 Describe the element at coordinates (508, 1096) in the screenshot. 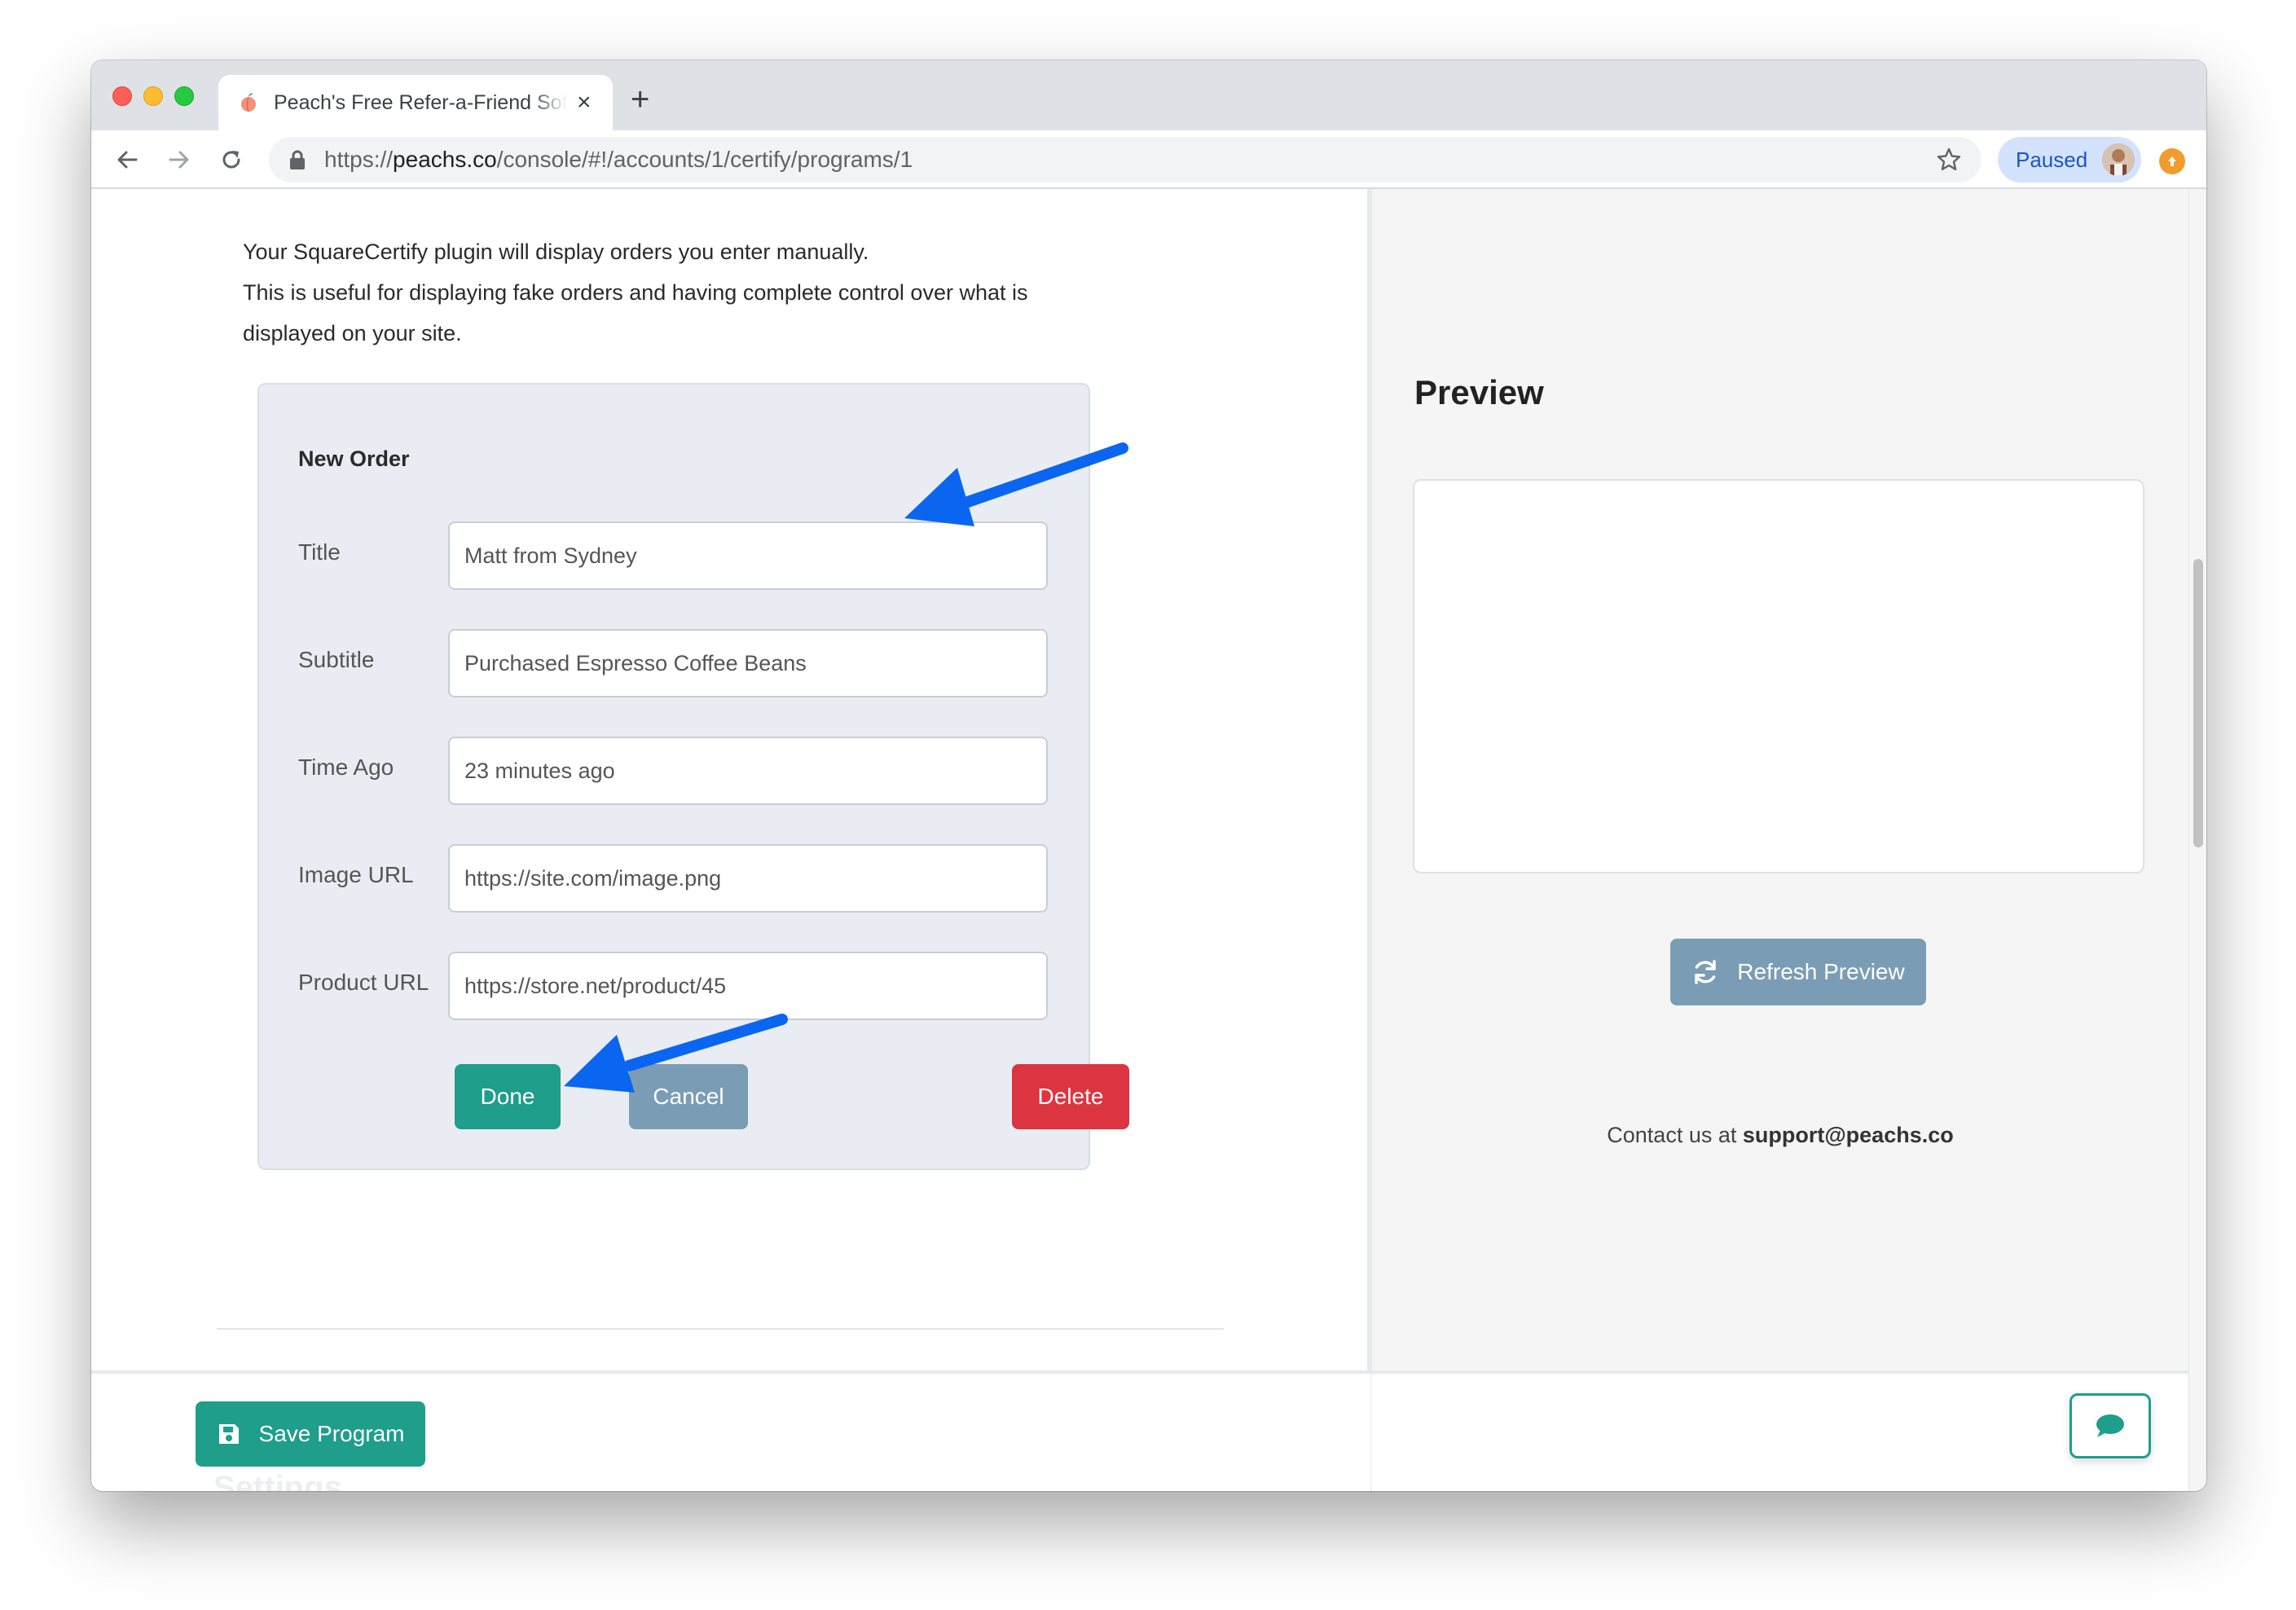

I see `done-button: Done` at that location.